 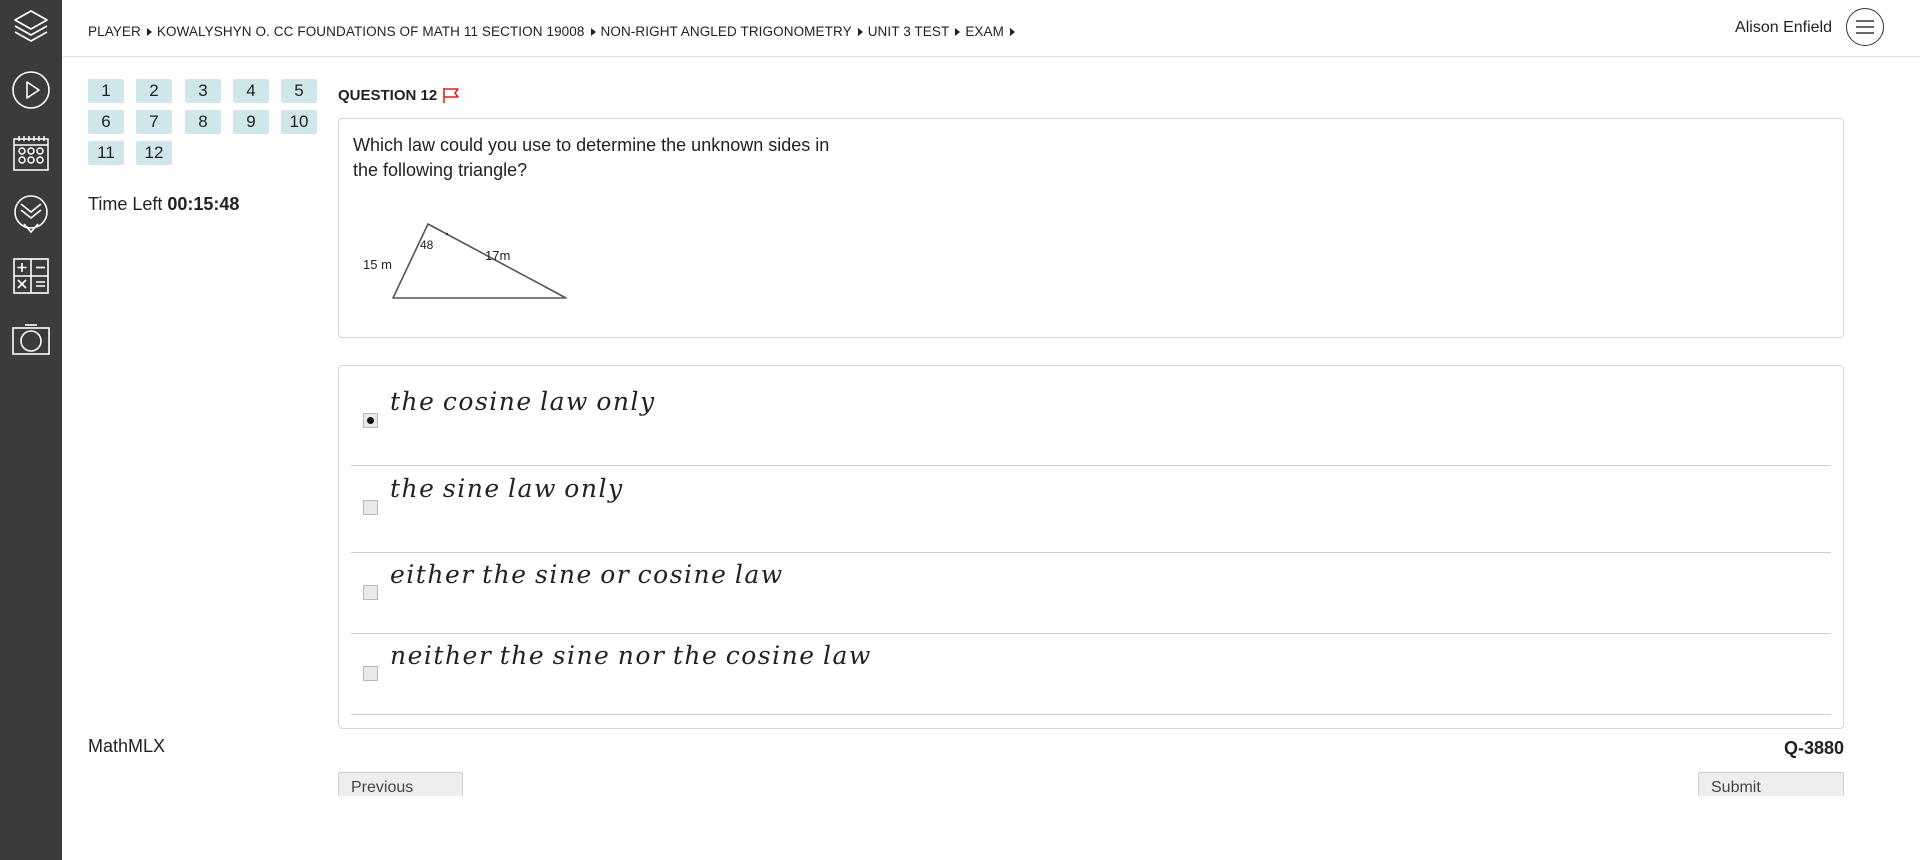 I want to click on question-nav-button: 6, so click(x=106, y=122).